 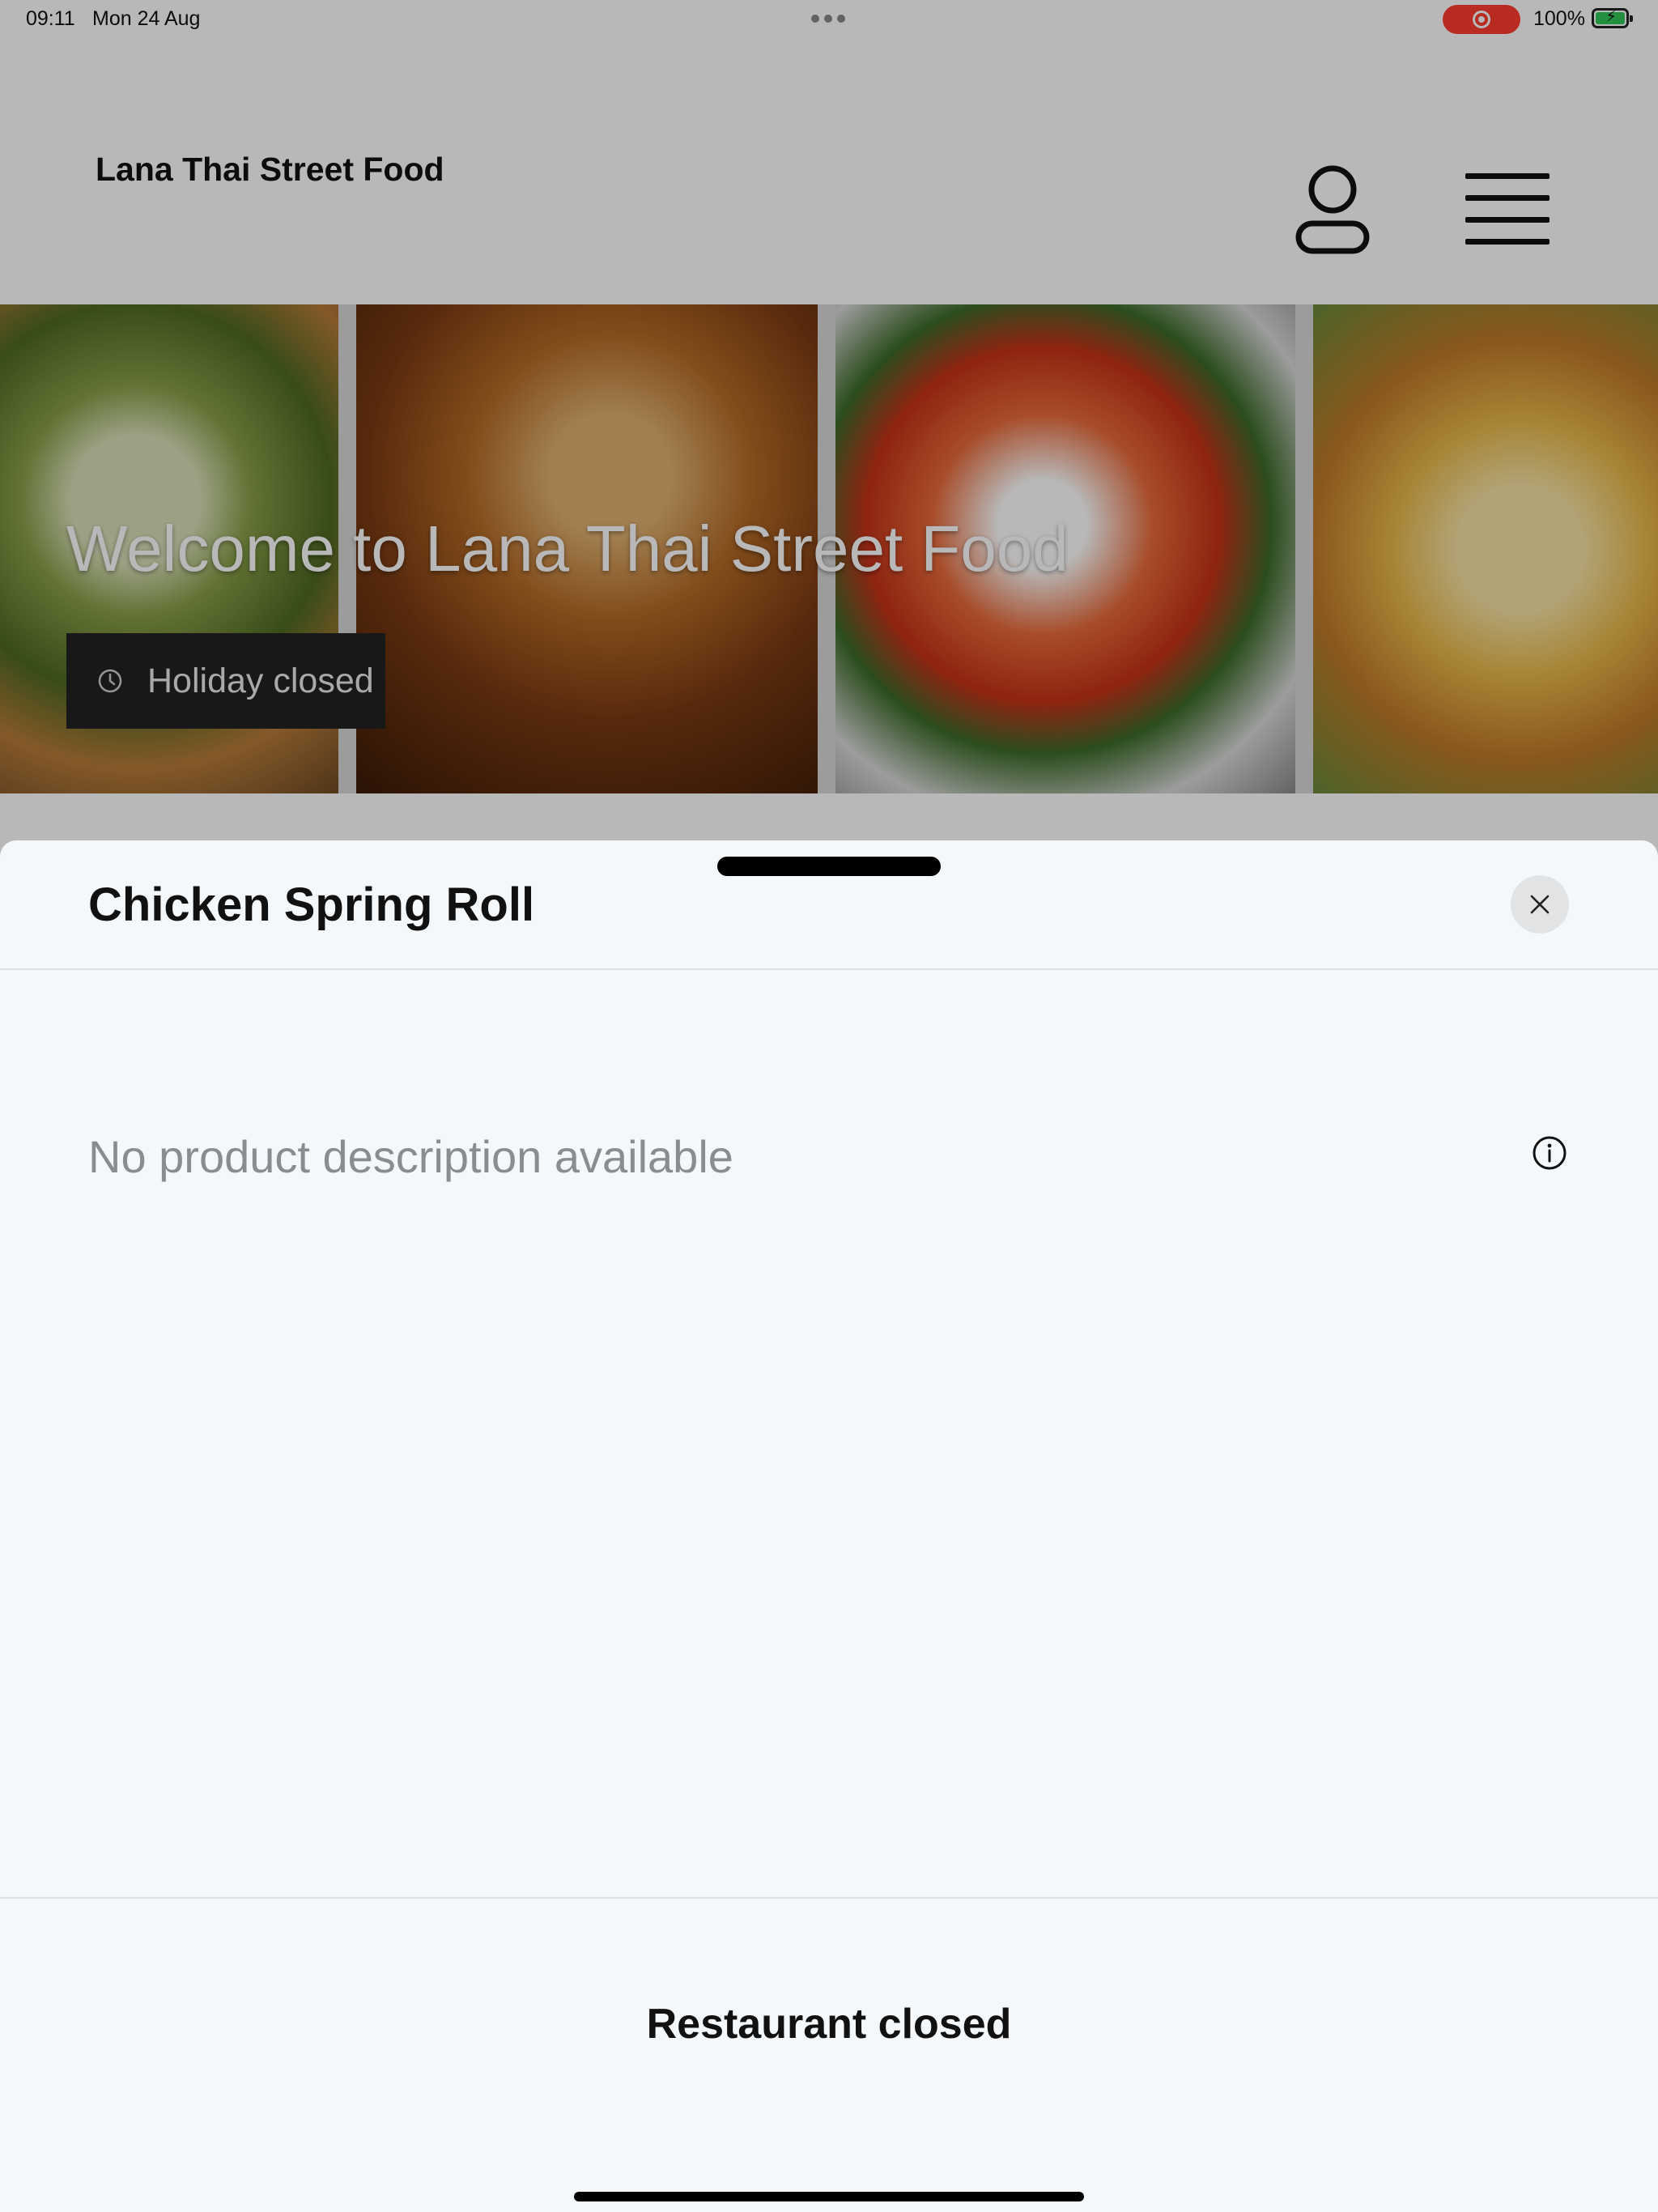 I want to click on restaurant-status-label: Restaurant closed, so click(x=829, y=2025).